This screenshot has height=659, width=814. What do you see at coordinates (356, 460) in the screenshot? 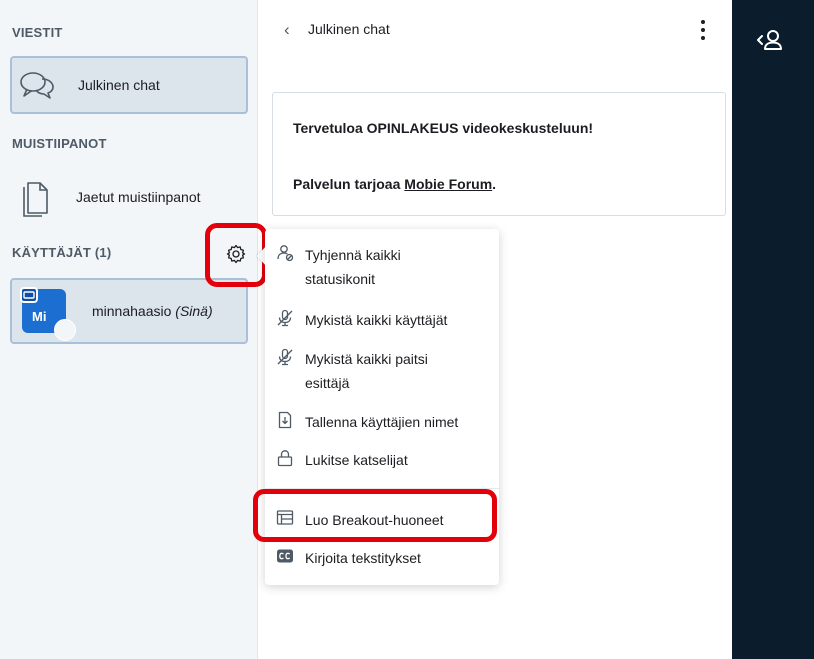
I see `menu-item-label: Lukitse katselijat` at bounding box center [356, 460].